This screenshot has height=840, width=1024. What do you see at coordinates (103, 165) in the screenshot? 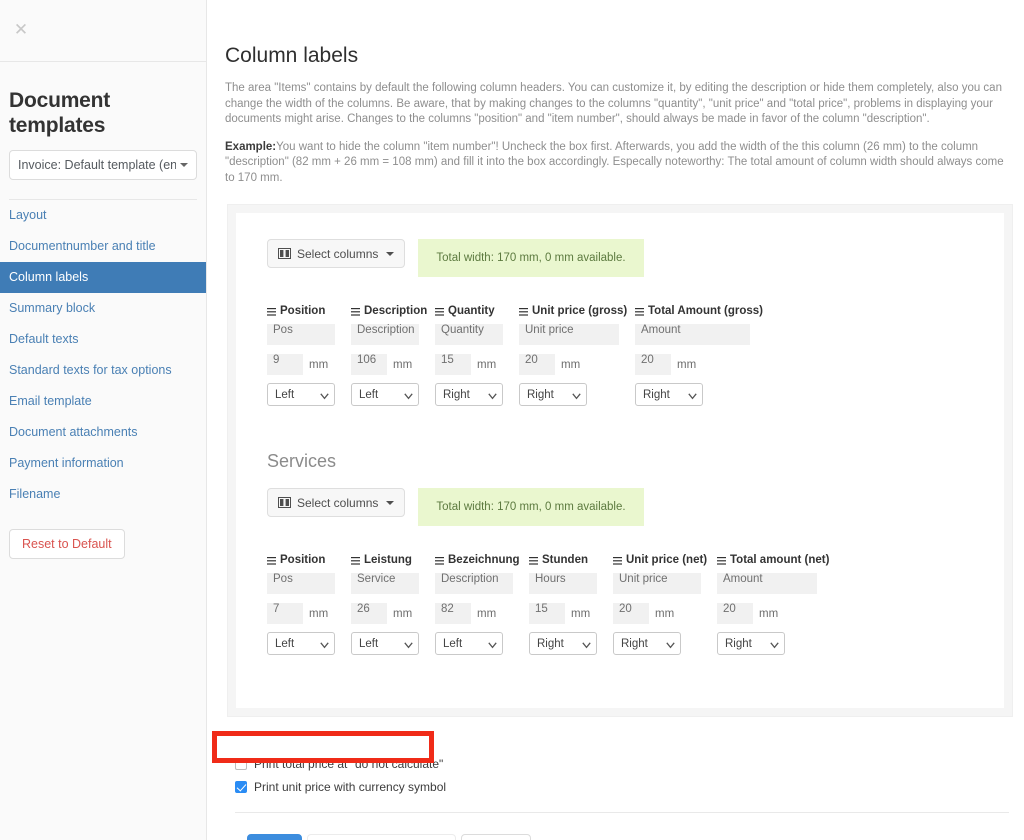
I see `template-select: Invoice: Default template (englisl` at bounding box center [103, 165].